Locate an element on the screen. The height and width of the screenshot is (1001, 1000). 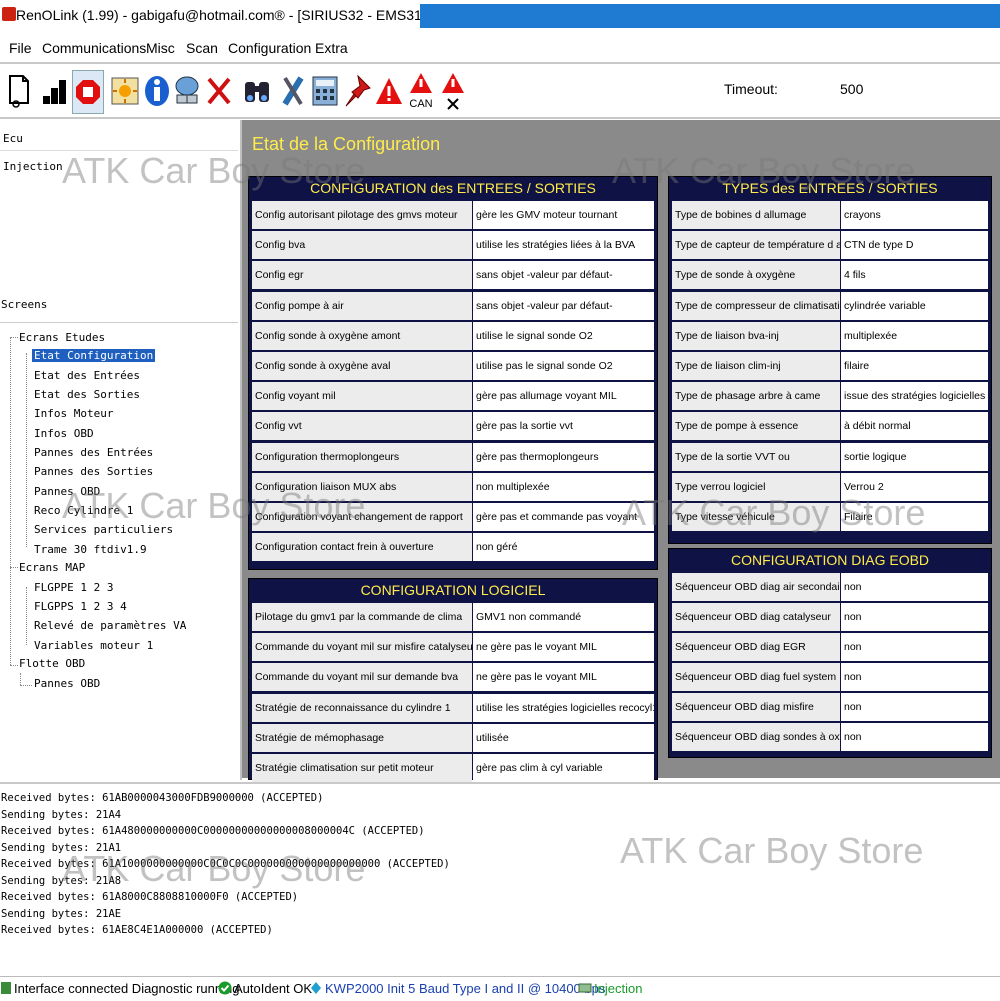
parameter-label: Config voyant mil is located at coordinates (362, 396).